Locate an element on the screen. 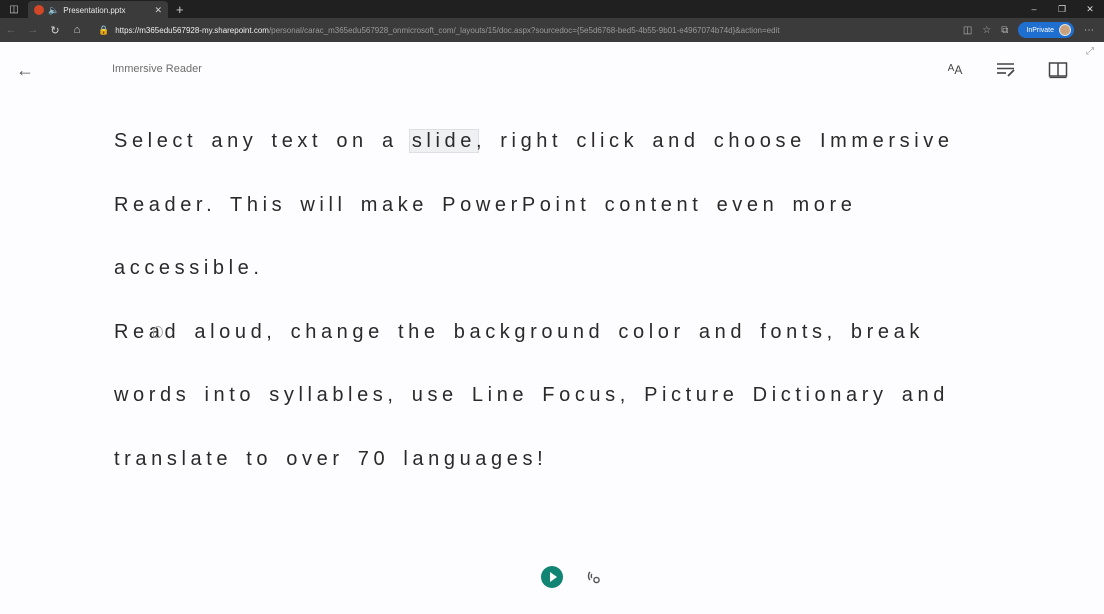 This screenshot has height=614, width=1104. minimize-button: – is located at coordinates (1034, 9).